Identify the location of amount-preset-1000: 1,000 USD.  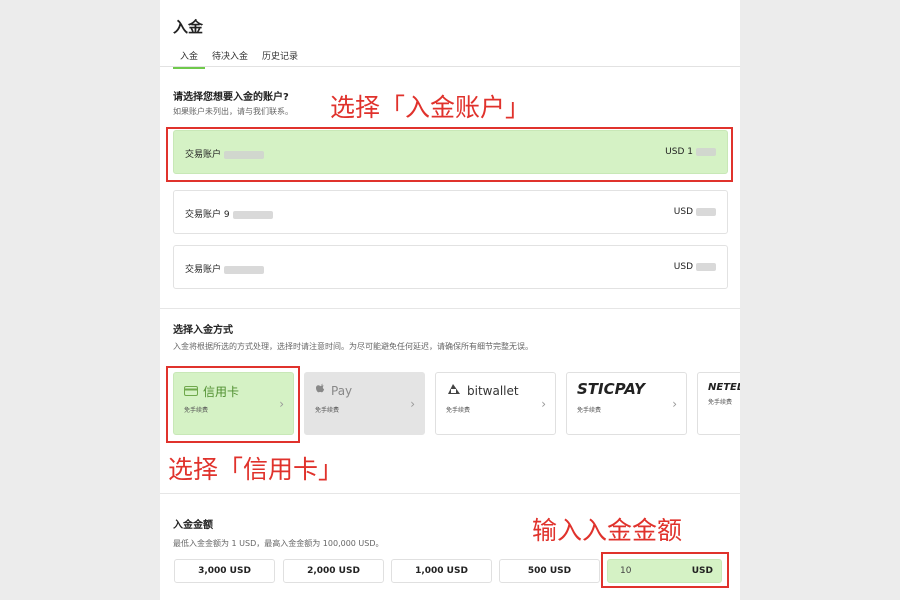
(441, 571).